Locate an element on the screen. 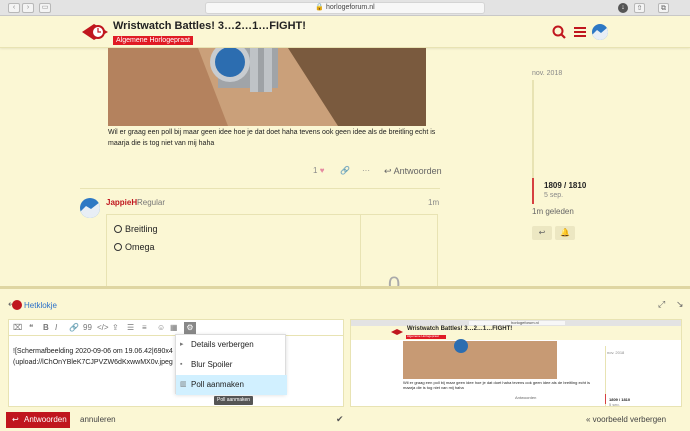  quote-icon: ❝ is located at coordinates (31, 328).